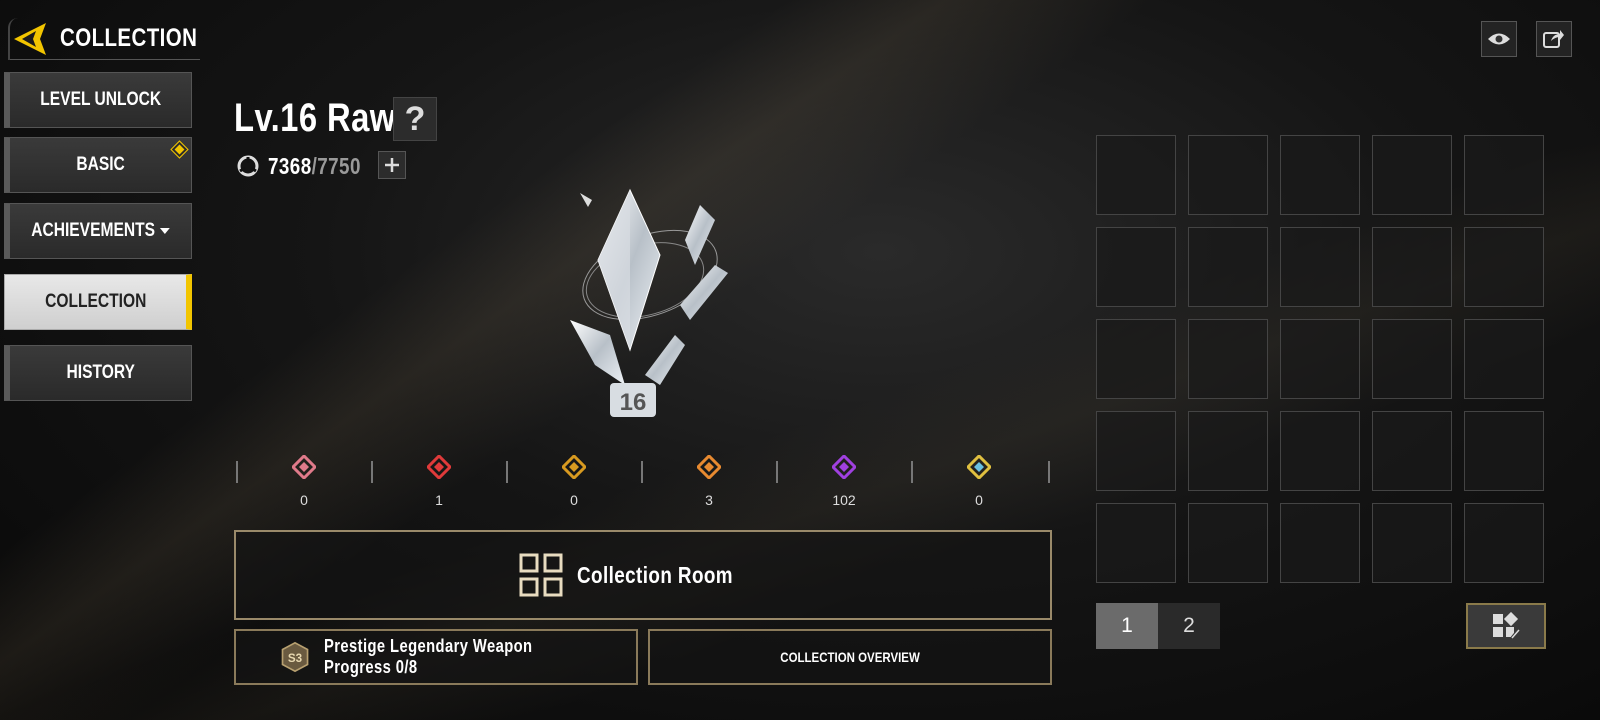 The height and width of the screenshot is (720, 1600). I want to click on sidebar-item-label: LEVEL UNLOCK, so click(100, 99).